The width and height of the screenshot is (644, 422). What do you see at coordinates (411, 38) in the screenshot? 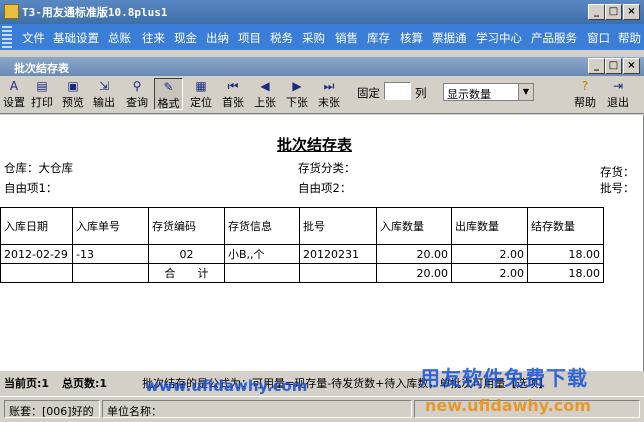
I see `menu-accounting: 核算` at bounding box center [411, 38].